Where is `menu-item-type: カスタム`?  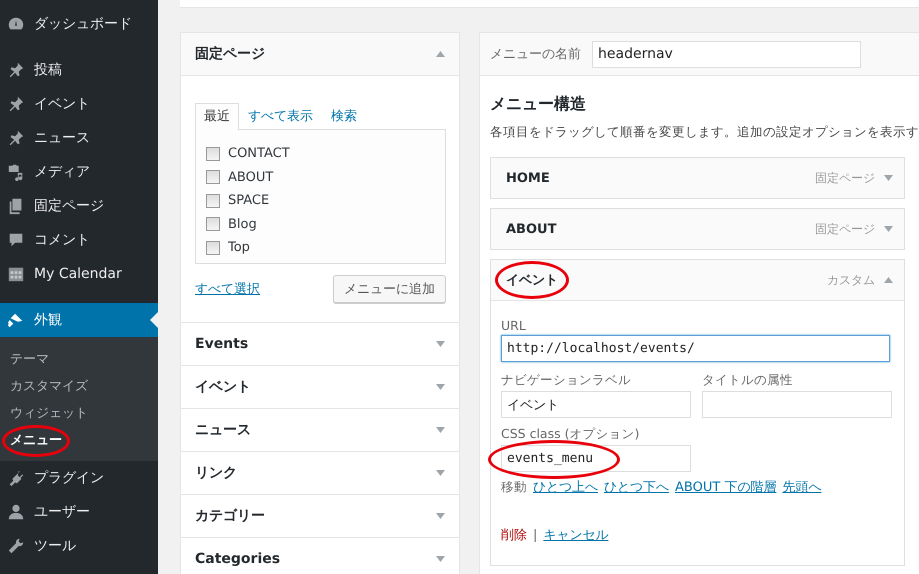
menu-item-type: カスタム is located at coordinates (851, 280).